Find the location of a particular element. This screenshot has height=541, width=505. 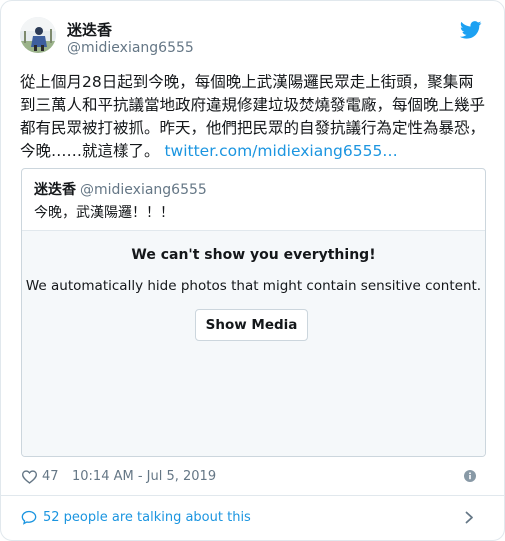

sensitive-title: We can't show you everything! is located at coordinates (253, 255).